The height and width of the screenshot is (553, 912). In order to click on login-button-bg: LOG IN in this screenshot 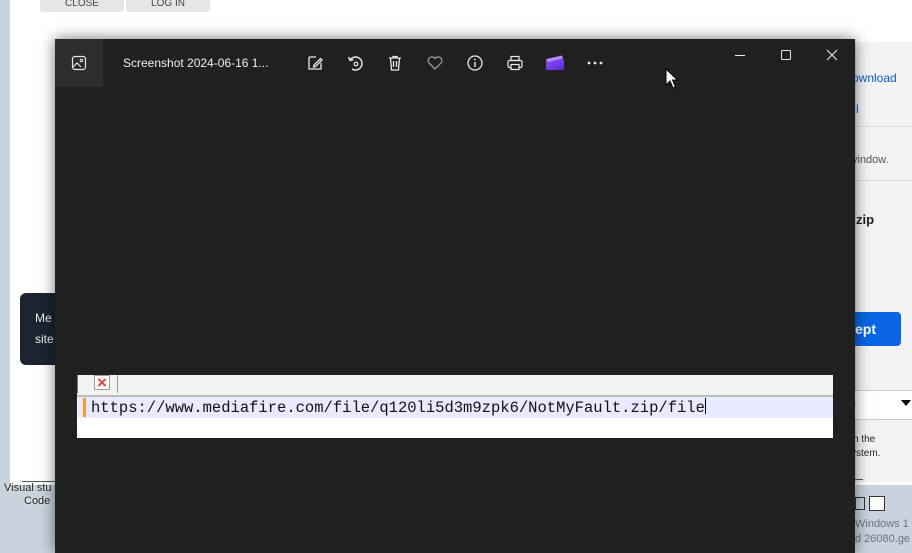, I will do `click(168, 6)`.